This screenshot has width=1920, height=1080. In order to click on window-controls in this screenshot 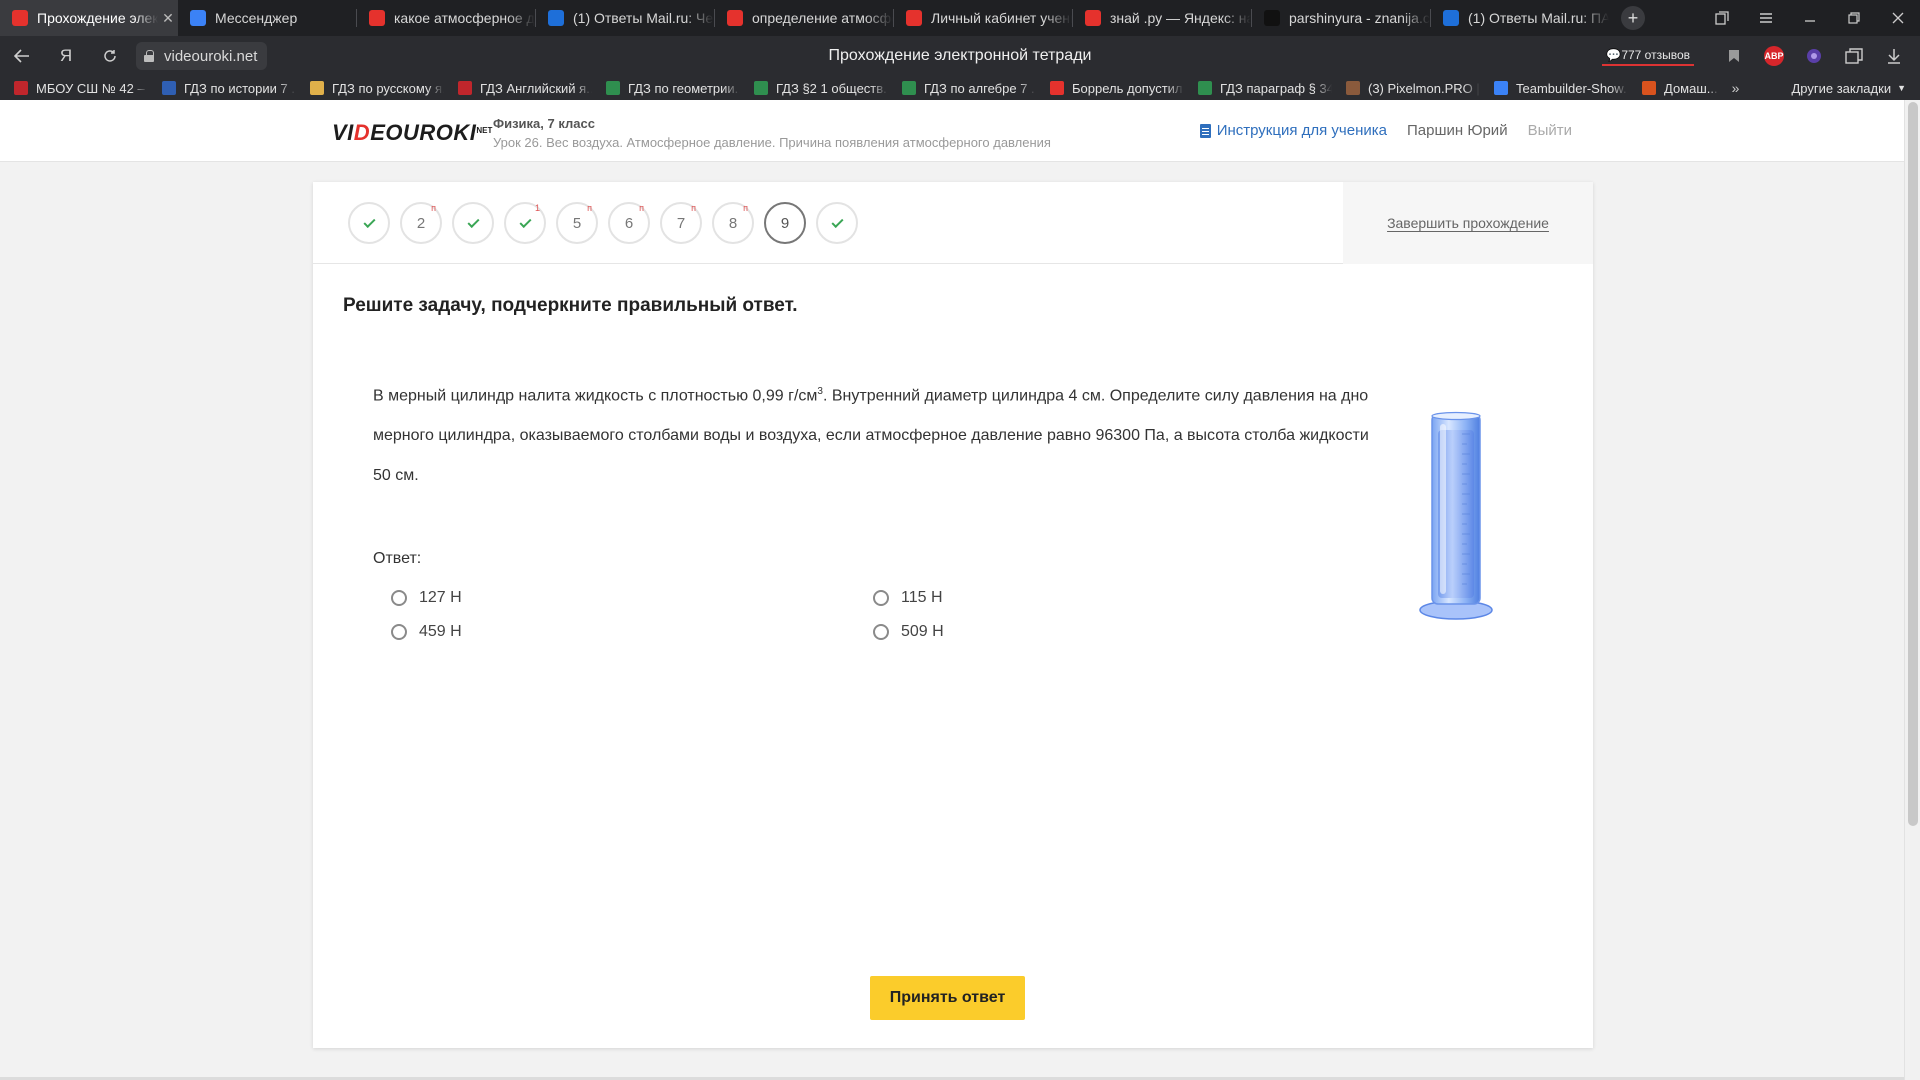, I will do `click(1810, 18)`.